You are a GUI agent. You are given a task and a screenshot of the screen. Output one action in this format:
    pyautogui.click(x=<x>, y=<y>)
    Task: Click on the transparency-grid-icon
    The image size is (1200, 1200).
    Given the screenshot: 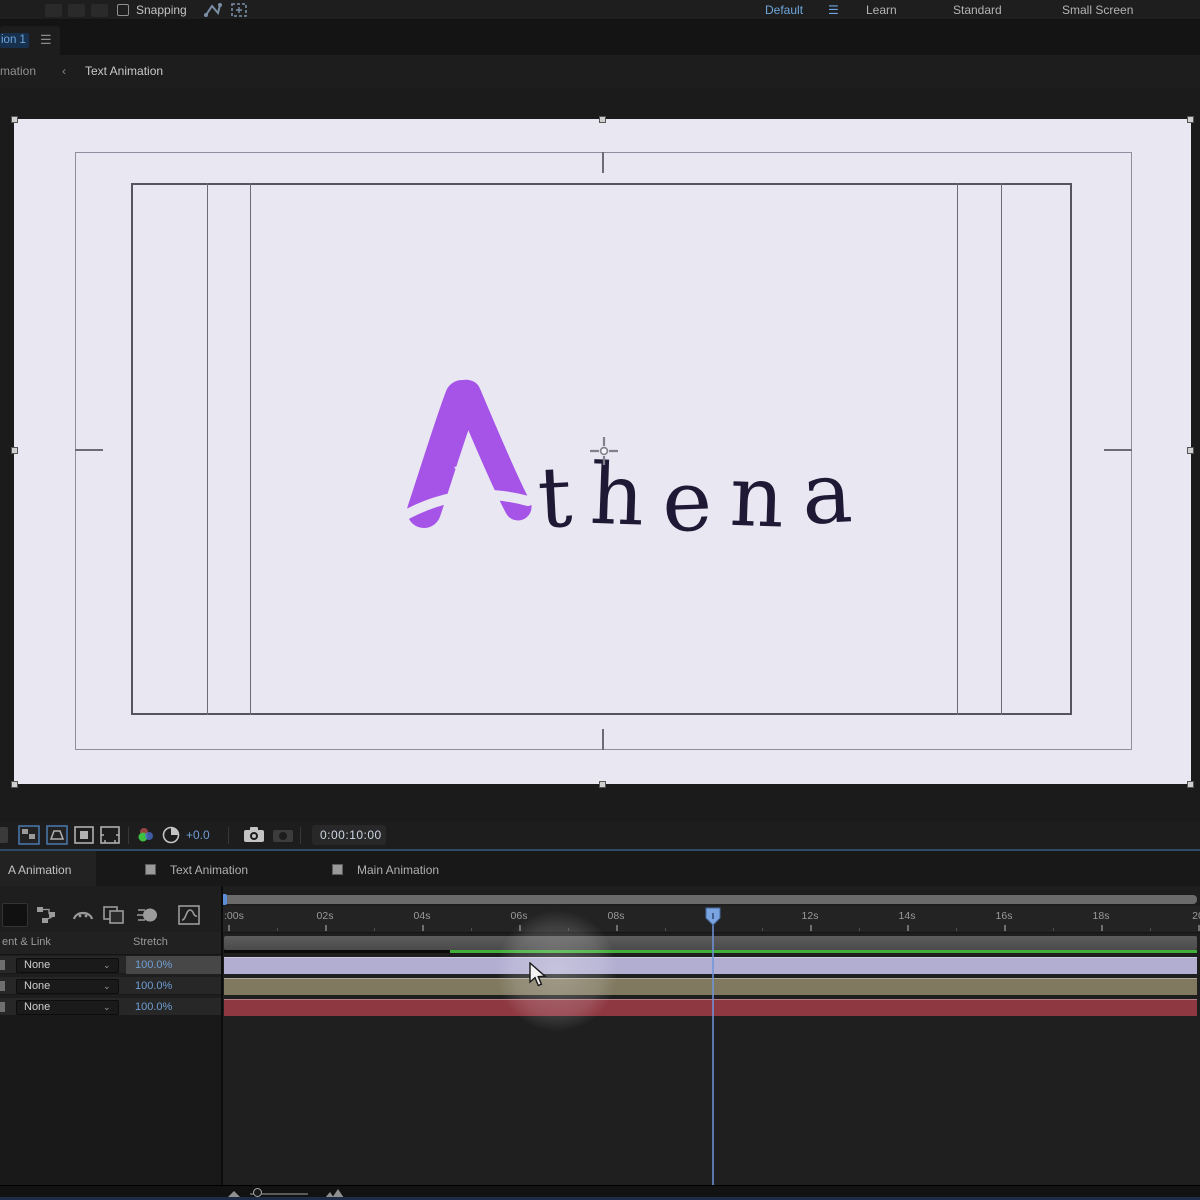 What is the action you would take?
    pyautogui.click(x=29, y=835)
    